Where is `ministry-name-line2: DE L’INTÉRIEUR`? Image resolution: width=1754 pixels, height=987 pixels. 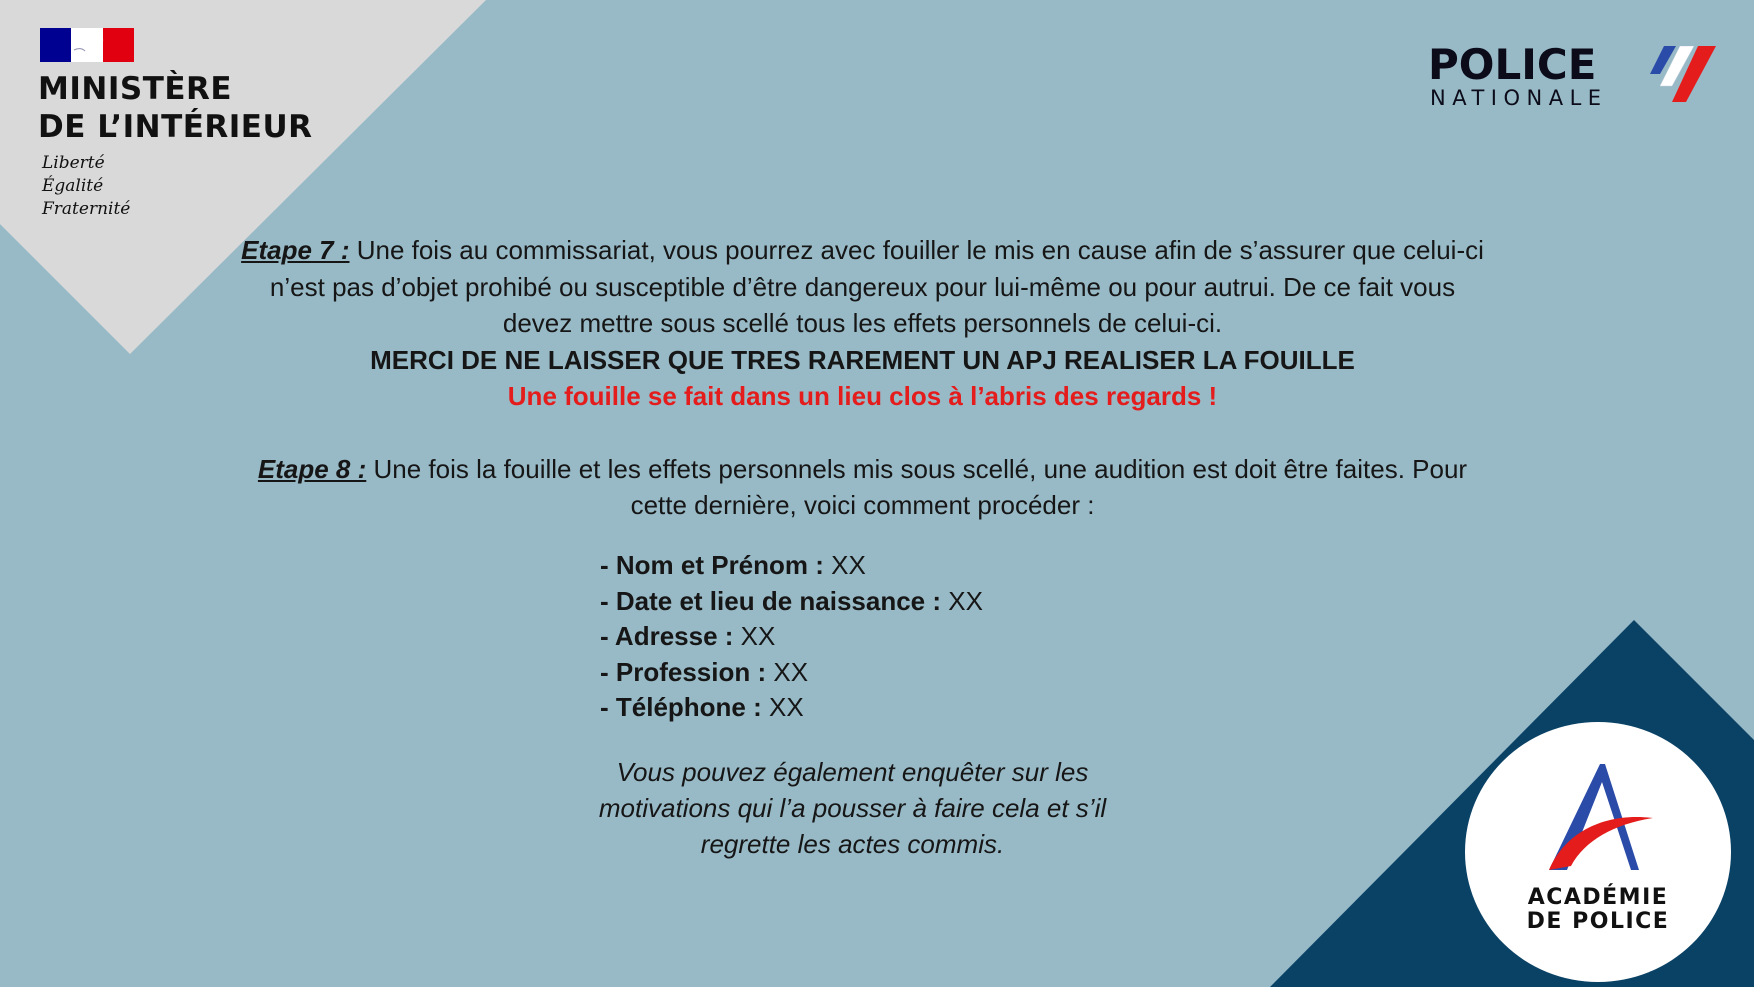 ministry-name-line2: DE L’INTÉRIEUR is located at coordinates (175, 127).